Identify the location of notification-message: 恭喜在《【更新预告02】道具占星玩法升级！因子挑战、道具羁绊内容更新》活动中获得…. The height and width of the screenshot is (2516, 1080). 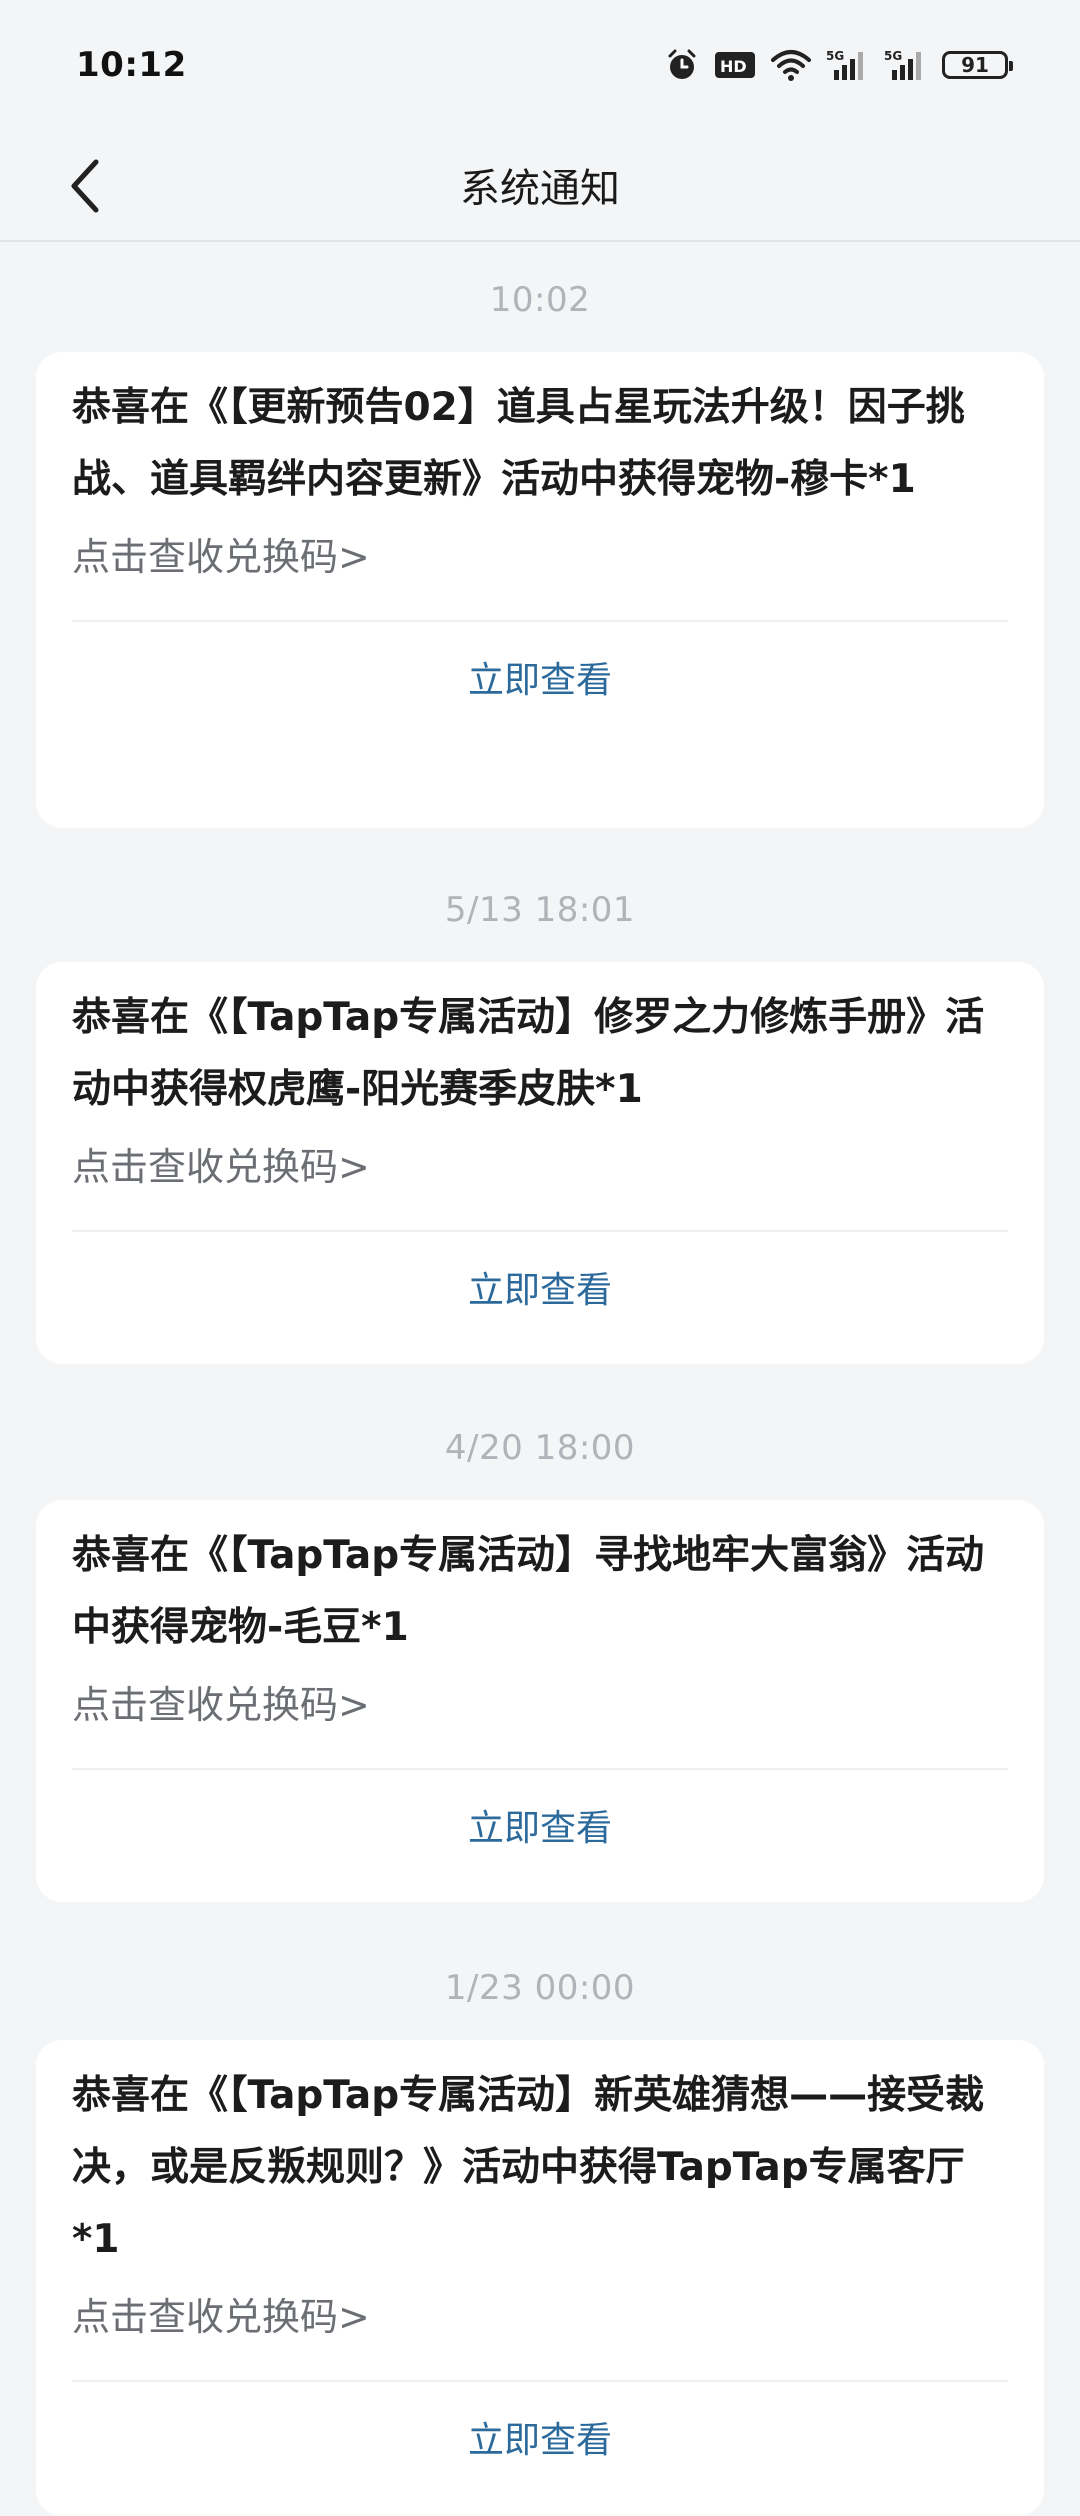
(518, 443).